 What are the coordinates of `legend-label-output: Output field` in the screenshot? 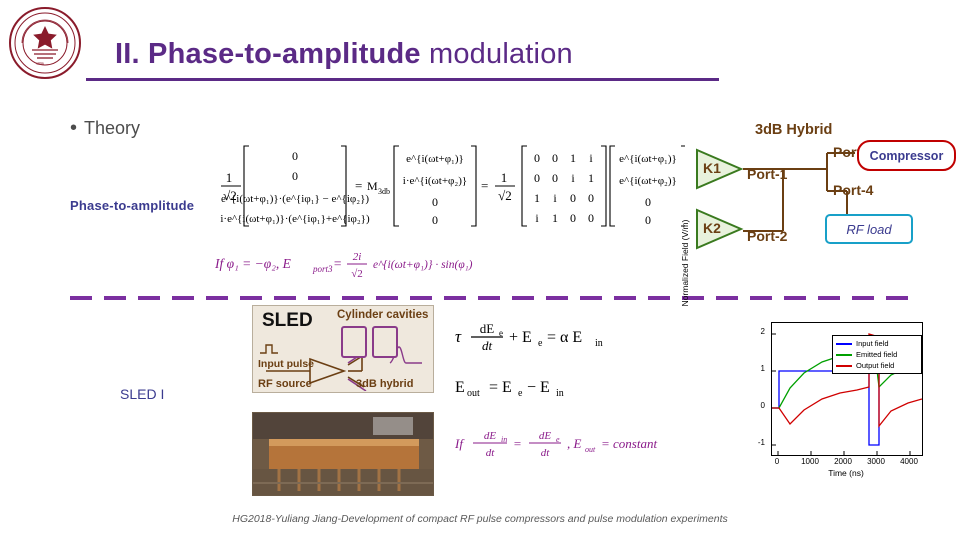 It's located at (875, 365).